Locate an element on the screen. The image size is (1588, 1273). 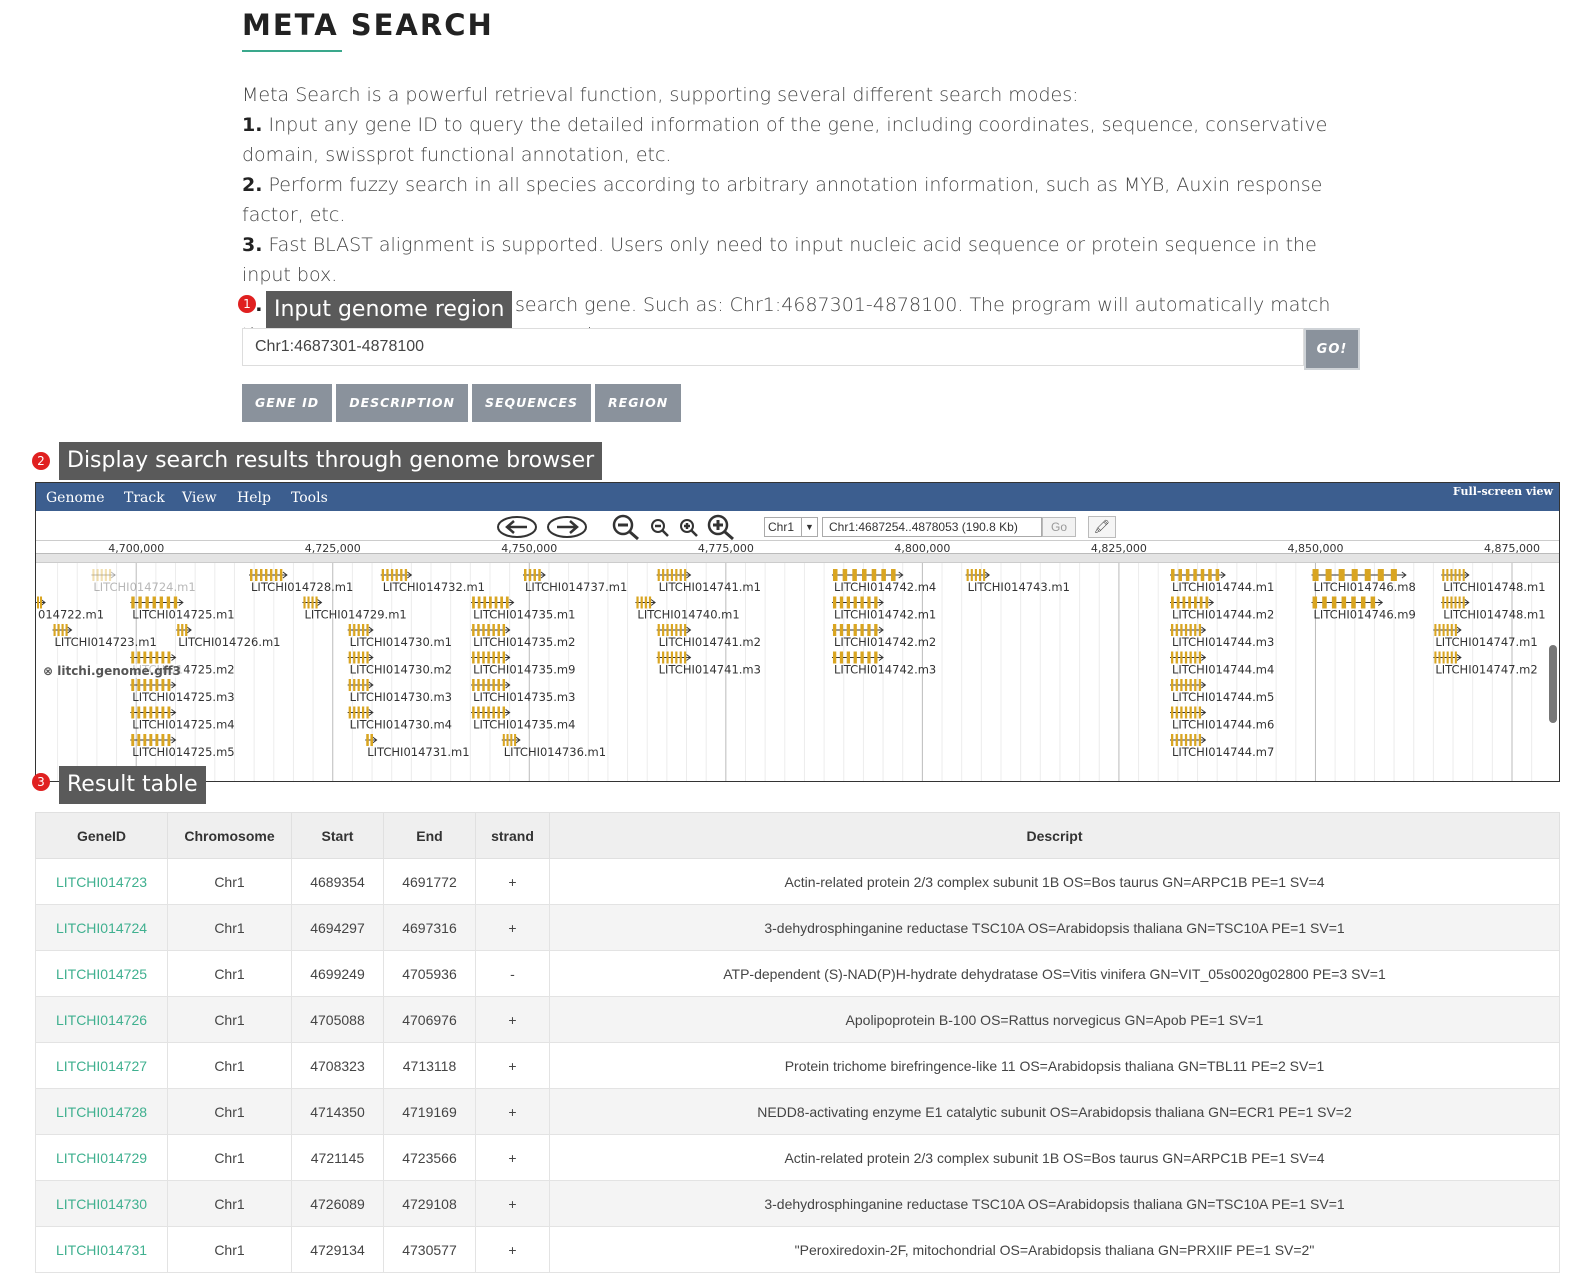
gene-feature: LITCHI014744.m2 is located at coordinates (1222, 609).